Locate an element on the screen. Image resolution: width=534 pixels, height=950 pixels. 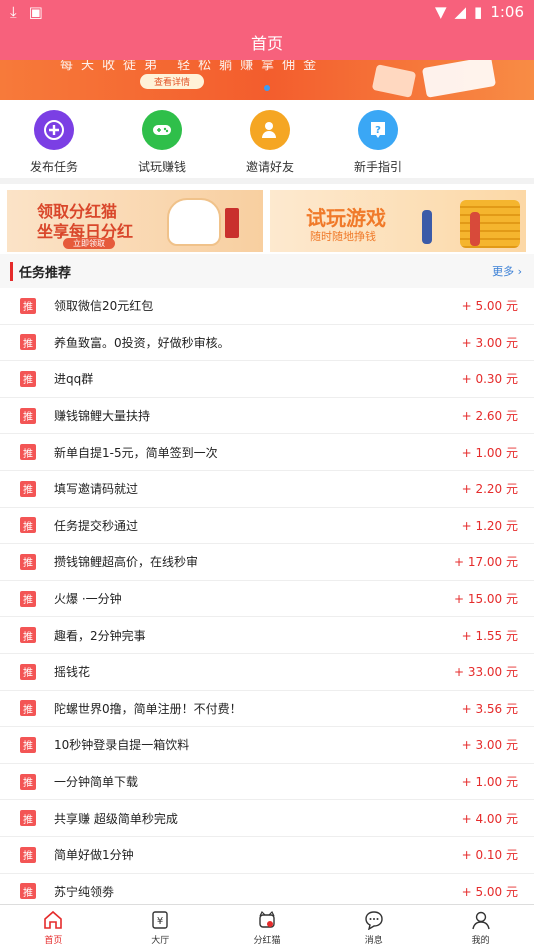
task-row: 推 新单自提1-5元，简单签到一次 + 1.00 元 is located at coordinates (267, 452).